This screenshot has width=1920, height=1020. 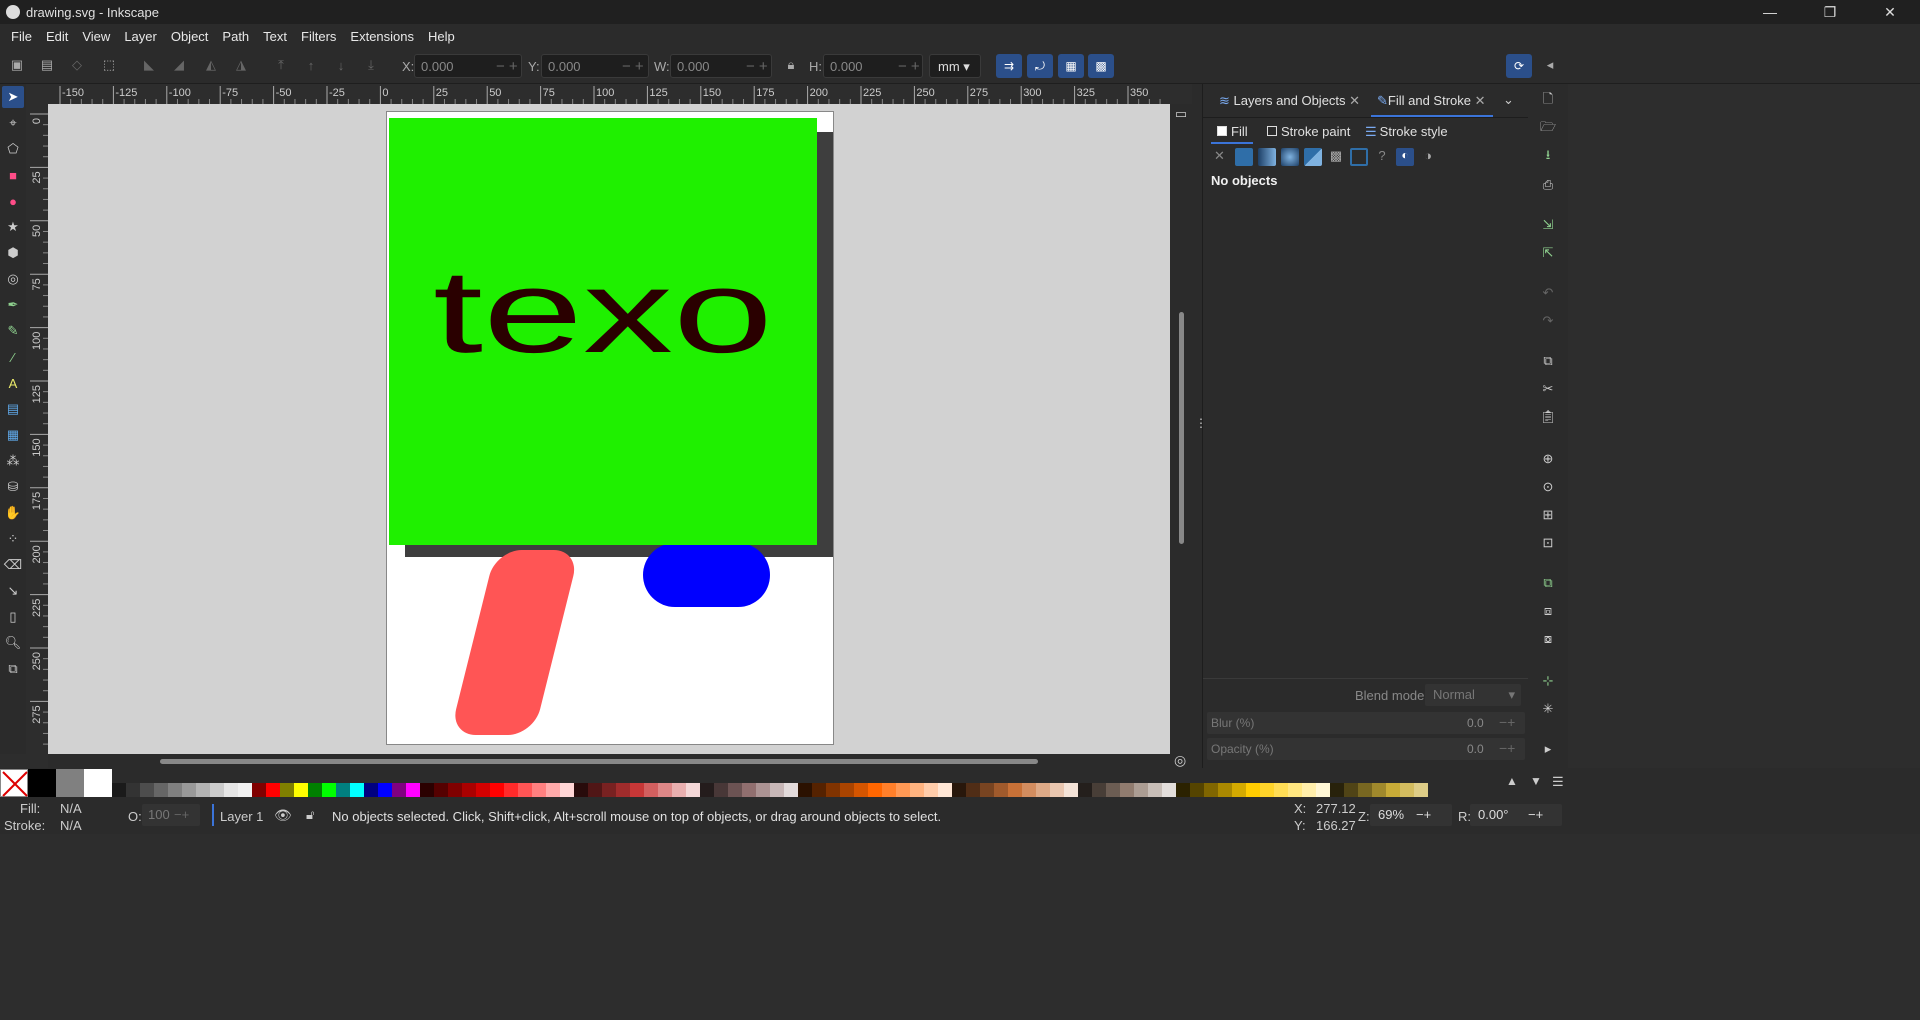 I want to click on tweak-tool-icon: ✋, so click(x=13, y=513).